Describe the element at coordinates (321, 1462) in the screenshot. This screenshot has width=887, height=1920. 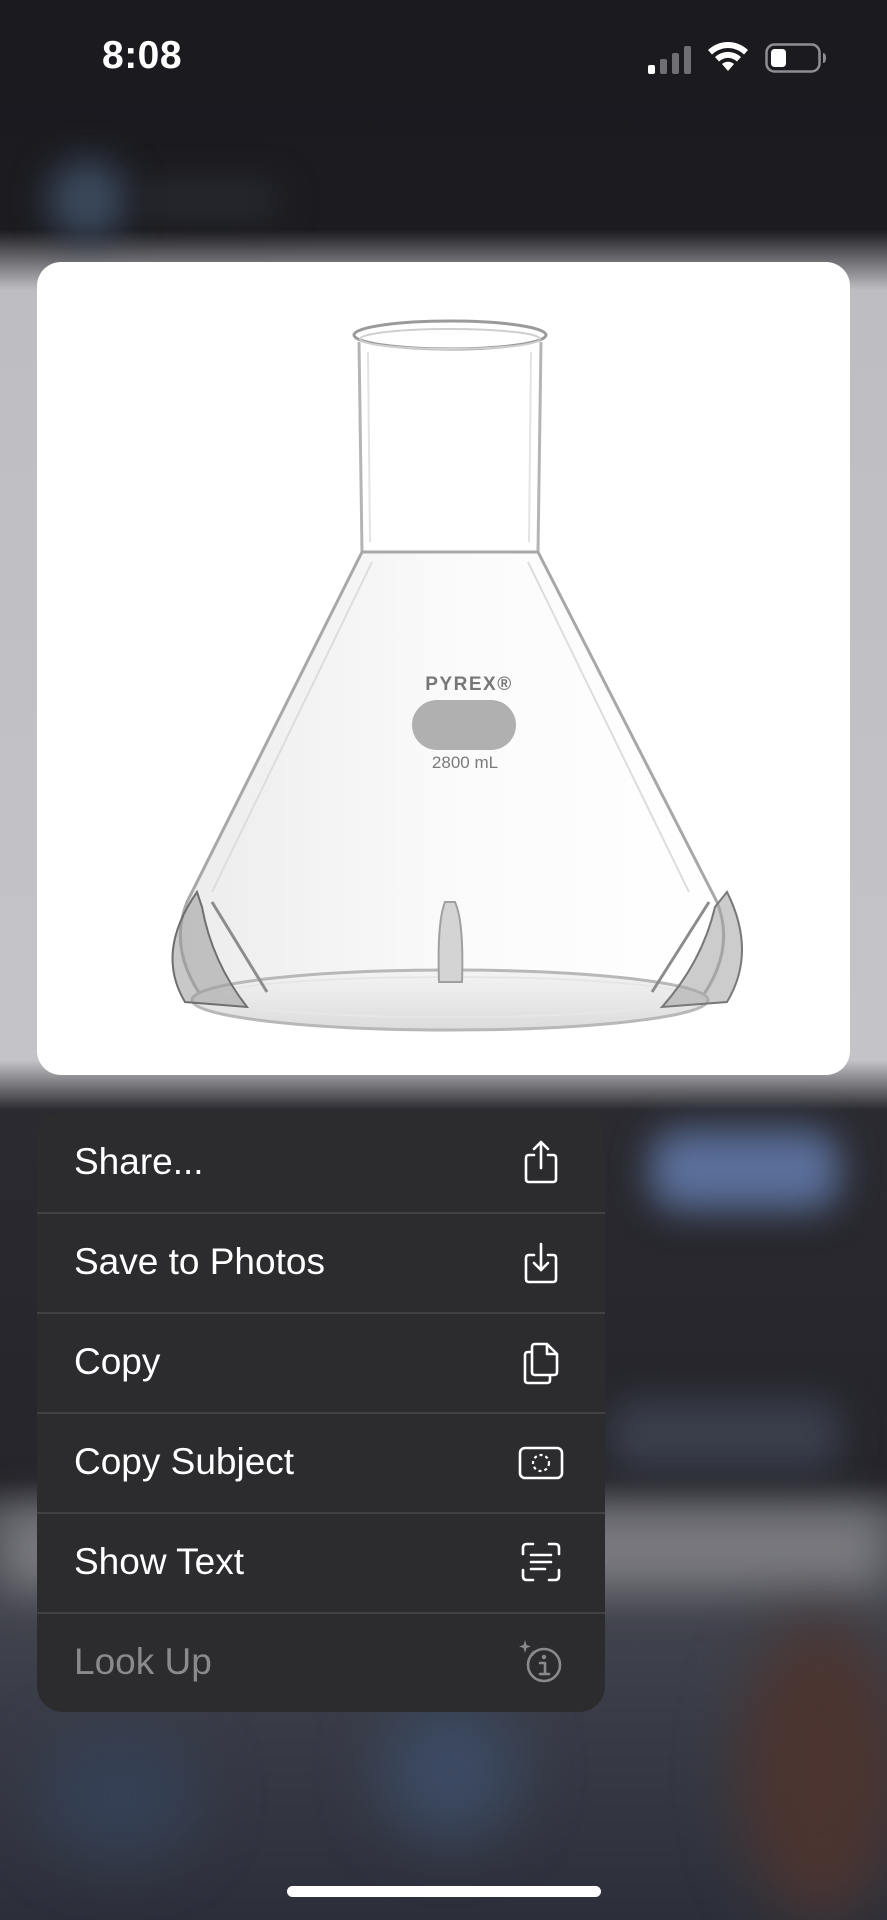
I see `menu-item-copy-subject: Copy Subject` at that location.